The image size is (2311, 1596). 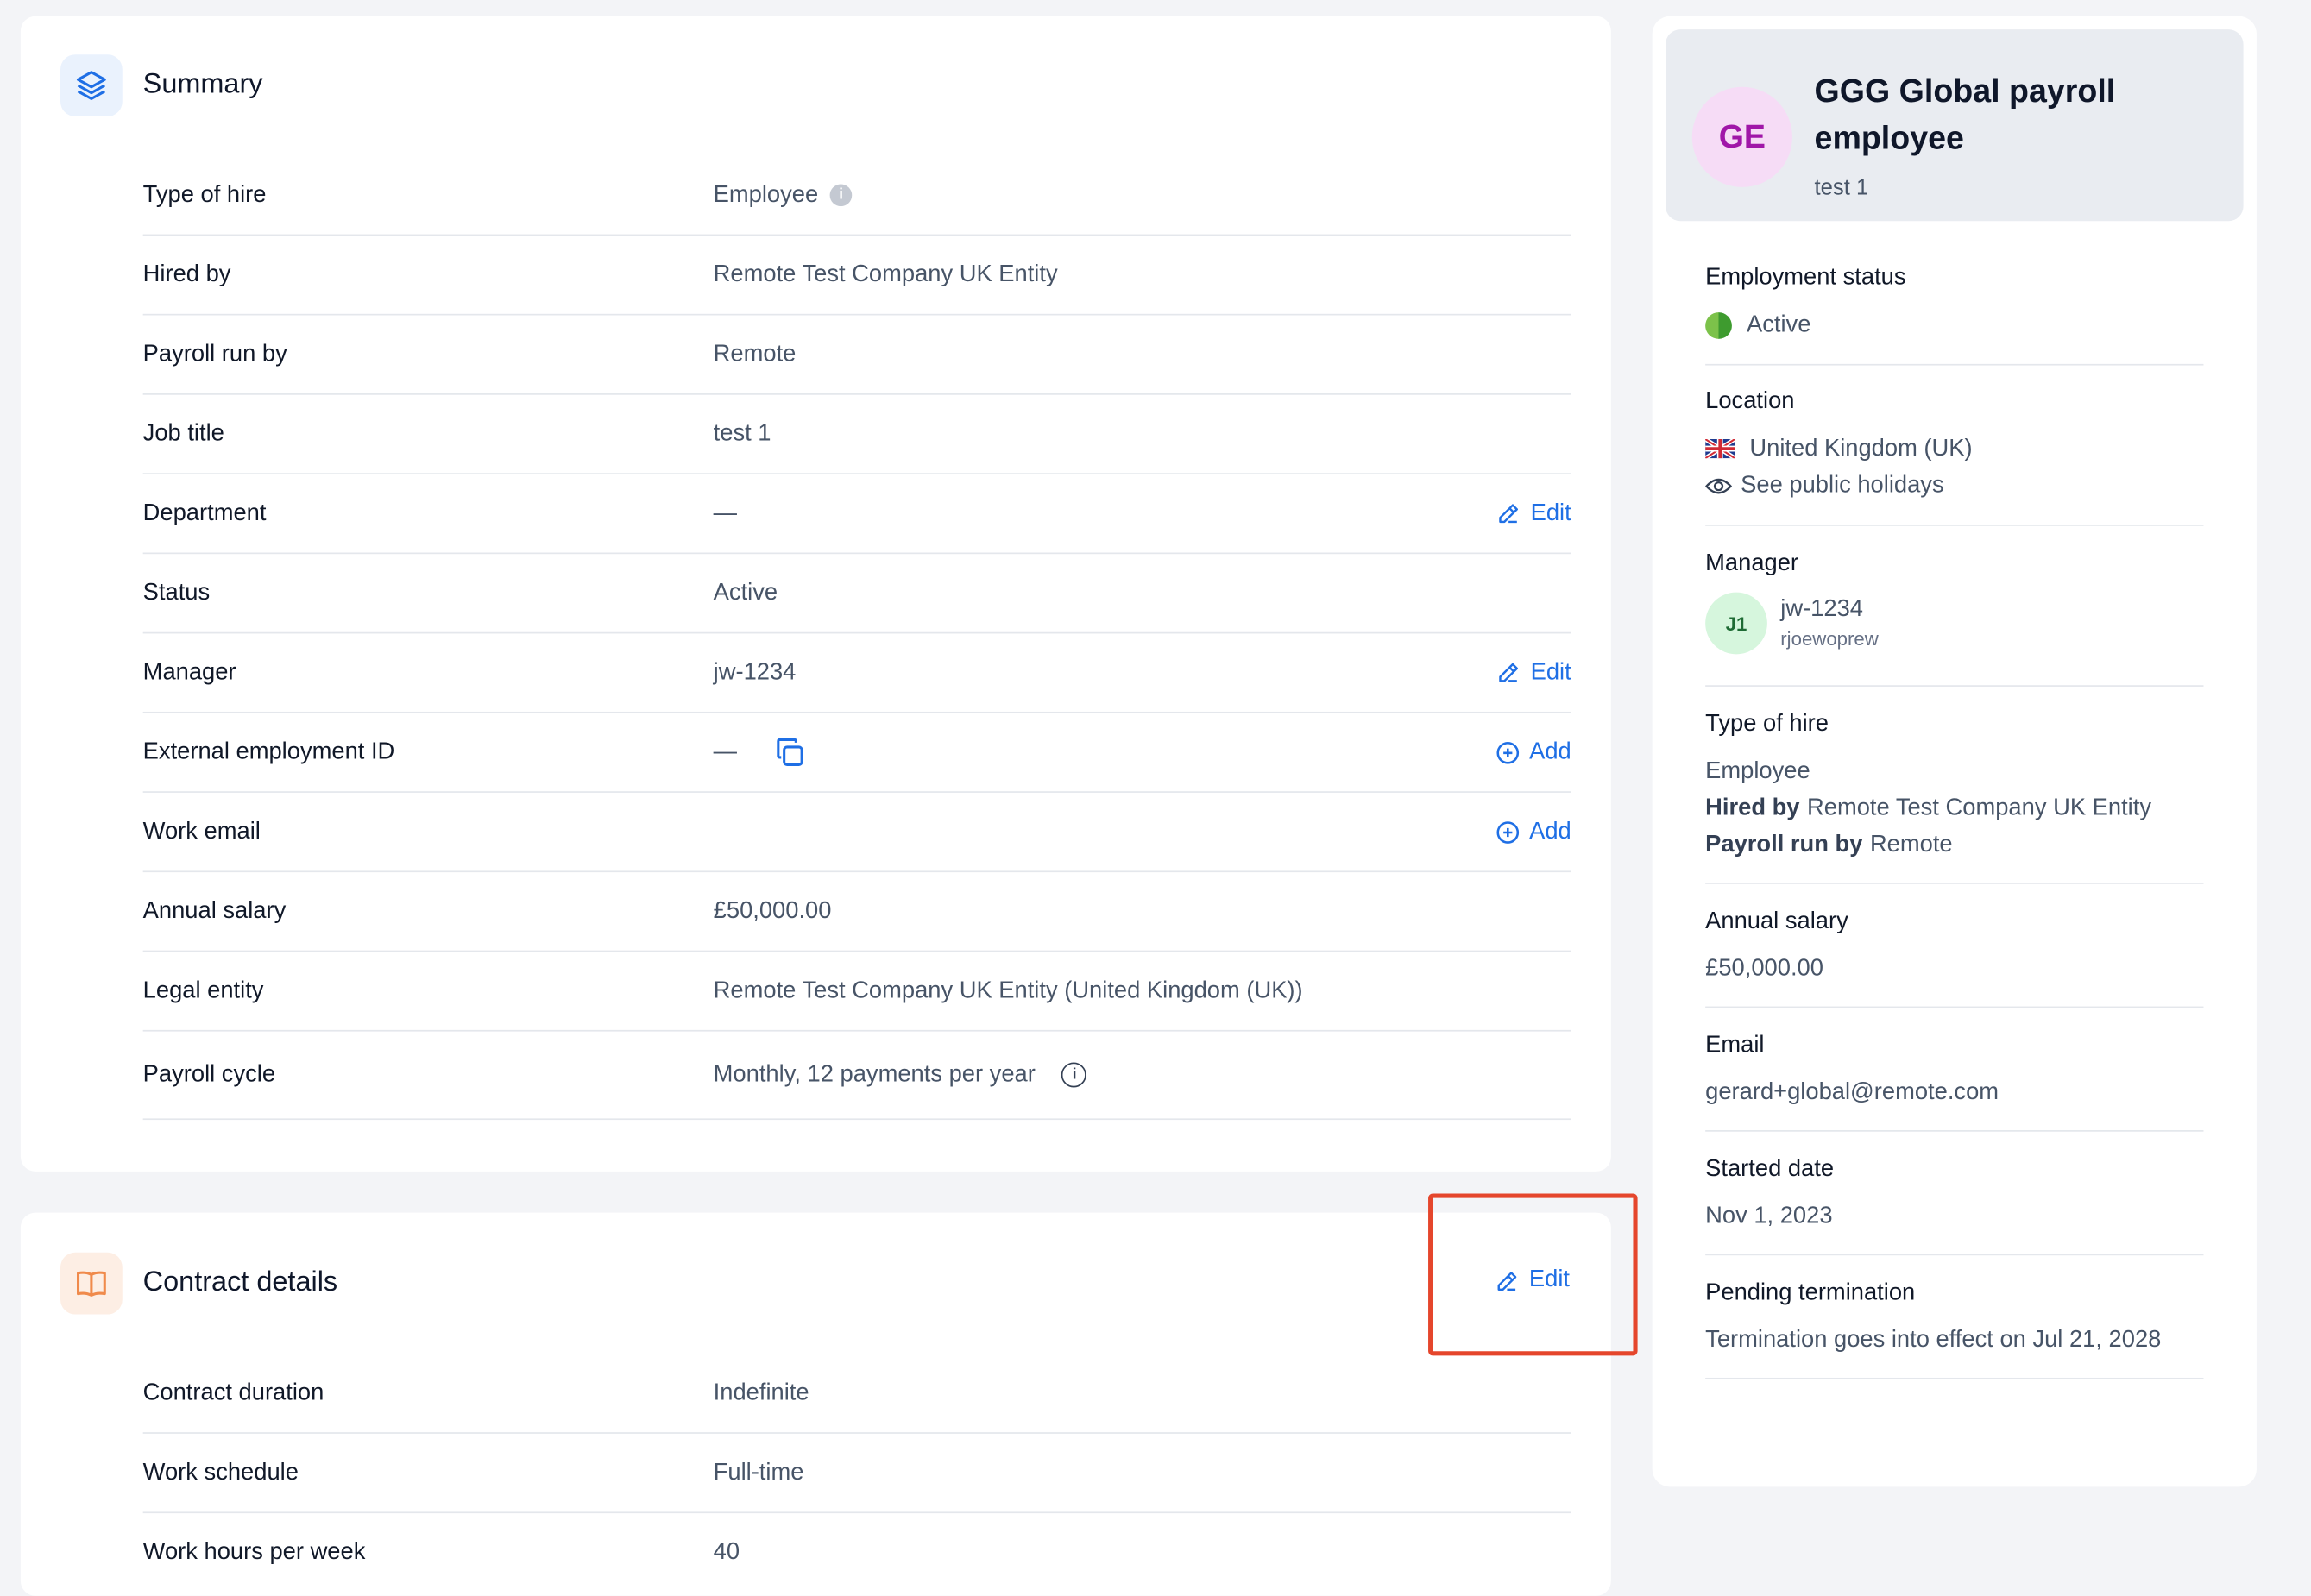 I want to click on row-label: Manager, so click(x=189, y=672).